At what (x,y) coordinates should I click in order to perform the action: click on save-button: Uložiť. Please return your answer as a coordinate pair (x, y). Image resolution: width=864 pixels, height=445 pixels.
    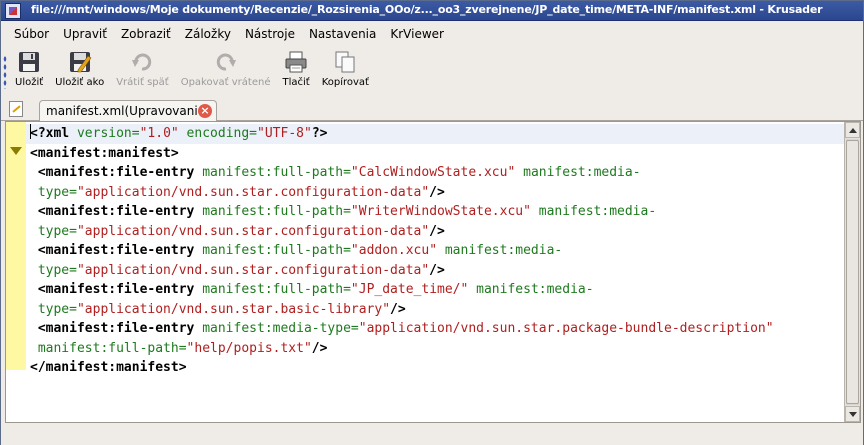
    Looking at the image, I should click on (29, 72).